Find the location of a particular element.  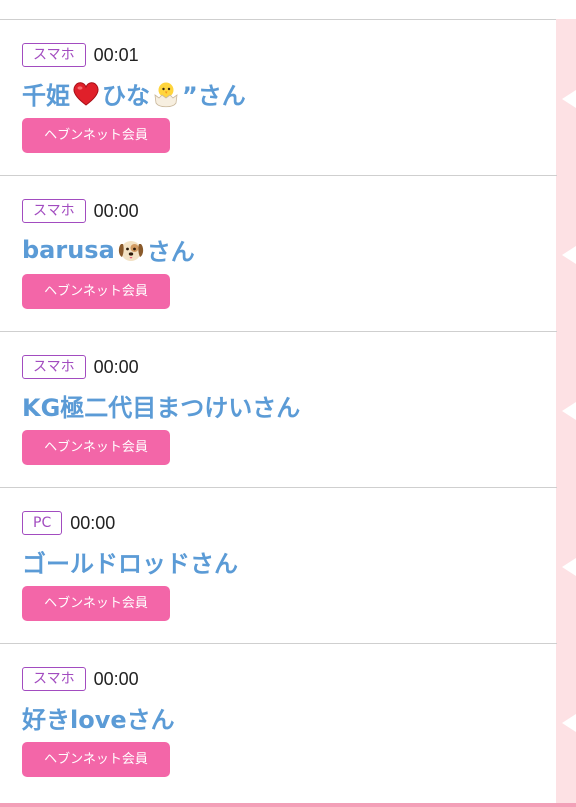

visitor-name: barusa さん is located at coordinates (108, 249).